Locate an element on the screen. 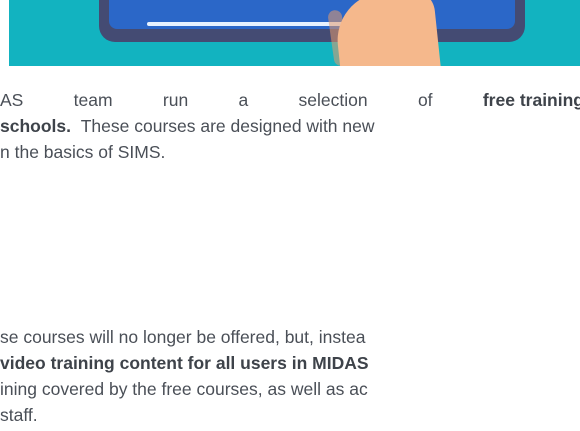 Image resolution: width=580 pixels, height=431 pixels. intro-word: selection is located at coordinates (333, 100).